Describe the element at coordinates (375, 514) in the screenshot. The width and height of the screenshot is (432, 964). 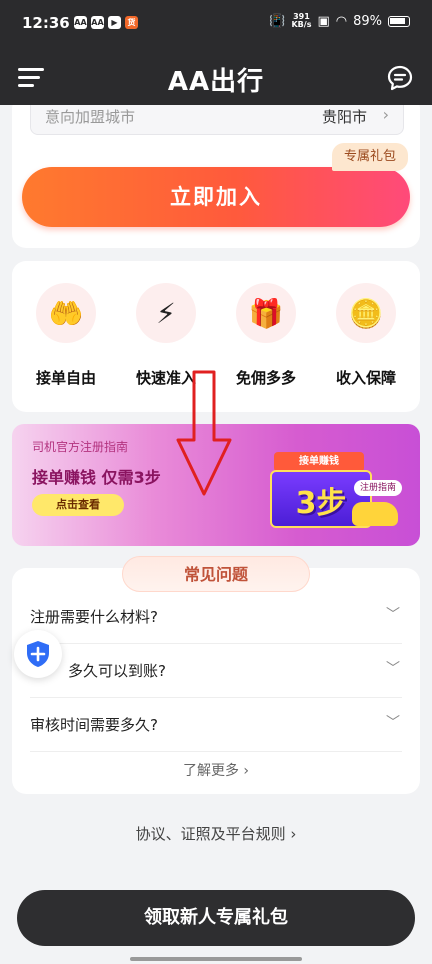
I see `car-illustration` at that location.